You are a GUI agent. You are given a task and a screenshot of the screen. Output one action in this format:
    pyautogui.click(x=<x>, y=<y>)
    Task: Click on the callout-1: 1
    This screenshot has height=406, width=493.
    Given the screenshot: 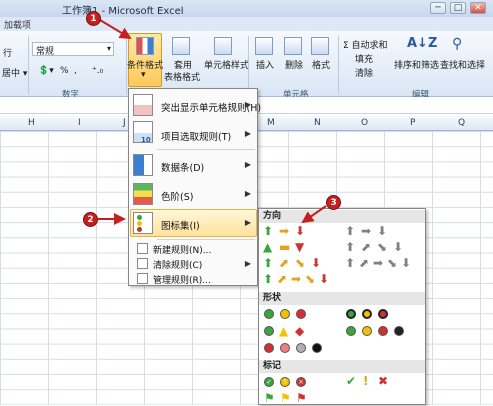 What is the action you would take?
    pyautogui.click(x=93, y=18)
    